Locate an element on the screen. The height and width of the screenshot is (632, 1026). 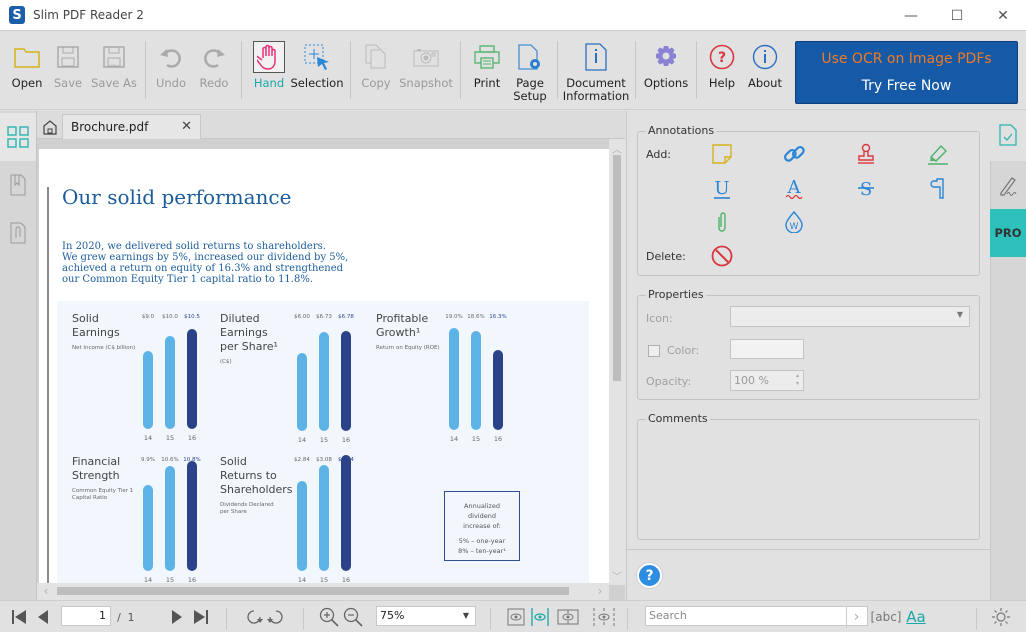
selection-tool-button: Selection is located at coordinates (317, 70).